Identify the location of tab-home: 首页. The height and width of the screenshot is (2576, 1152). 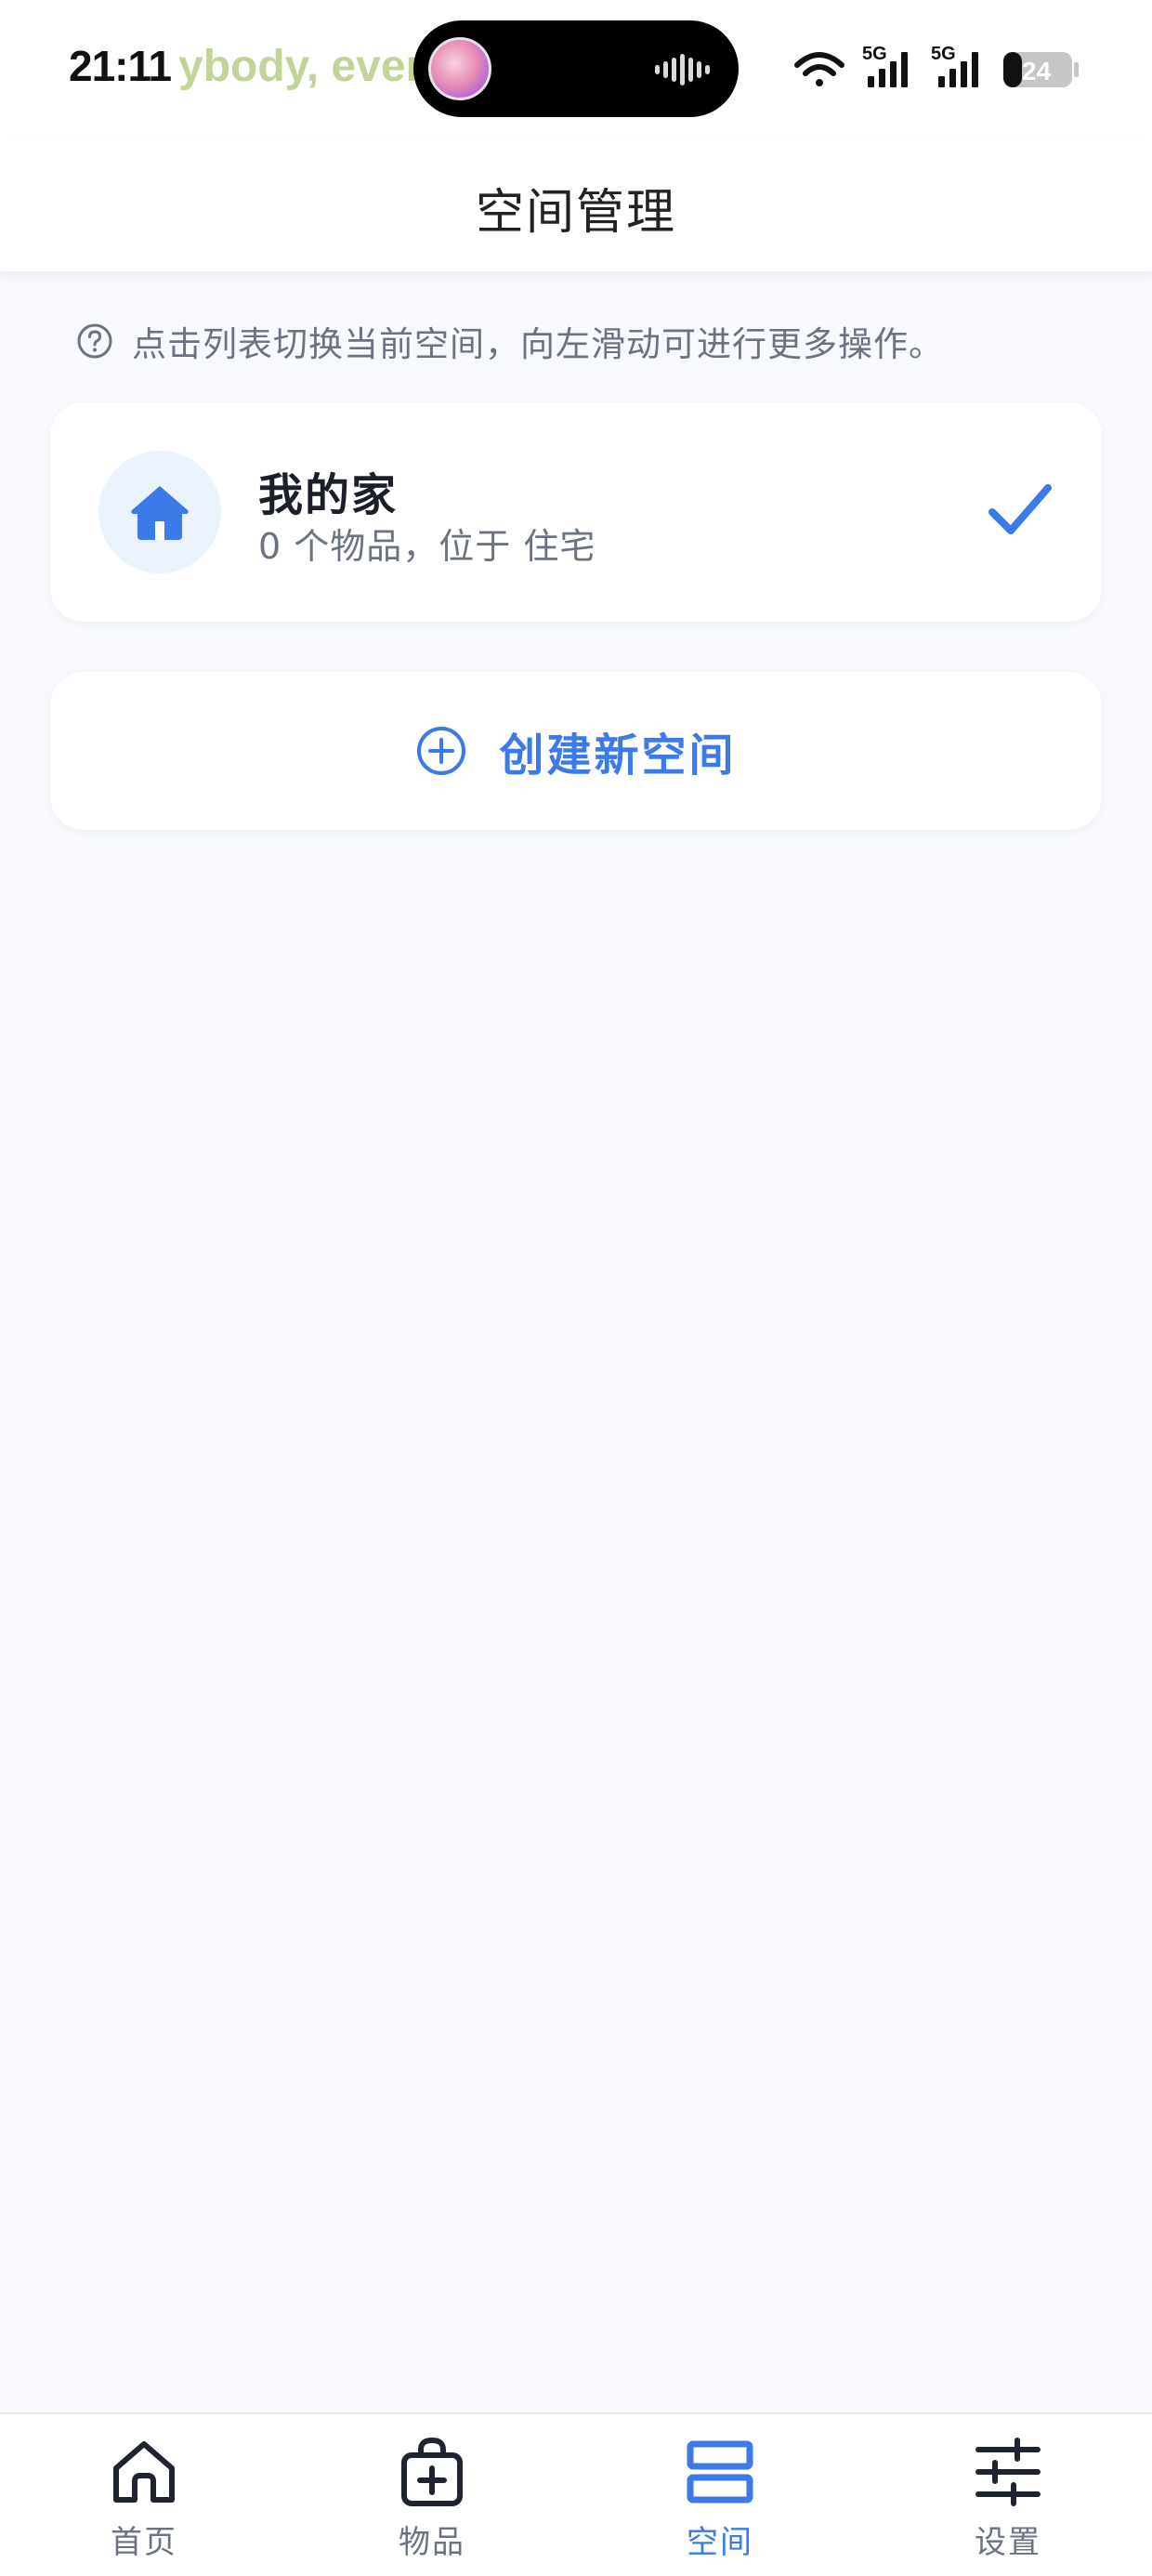
(144, 2495).